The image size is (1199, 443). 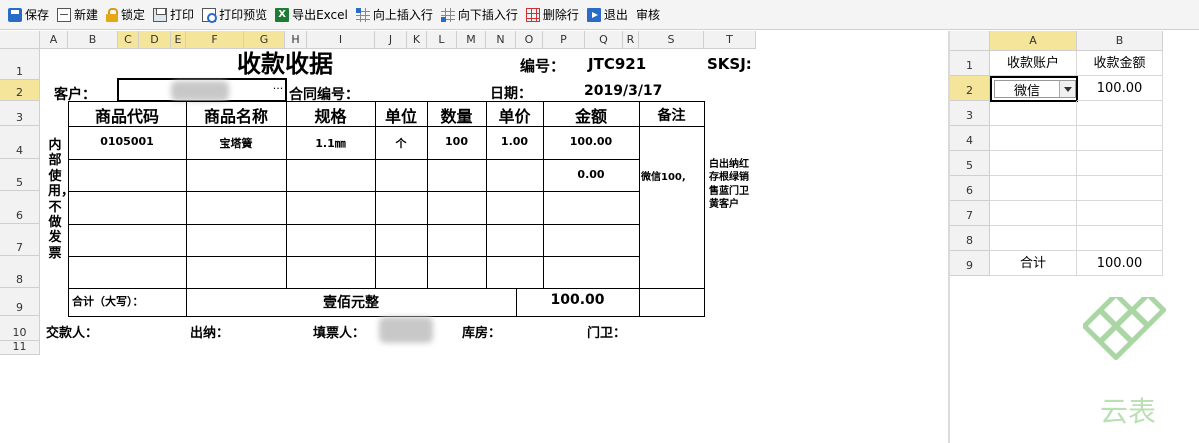 What do you see at coordinates (77, 15) in the screenshot?
I see `new-button: 新建` at bounding box center [77, 15].